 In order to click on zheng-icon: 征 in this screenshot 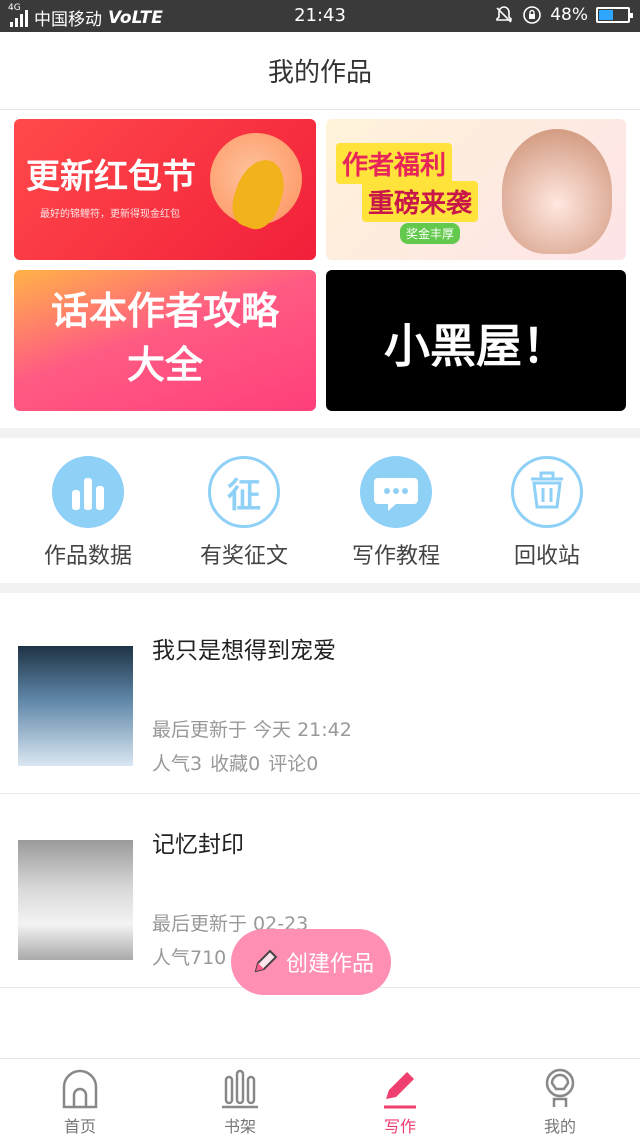, I will do `click(244, 492)`.